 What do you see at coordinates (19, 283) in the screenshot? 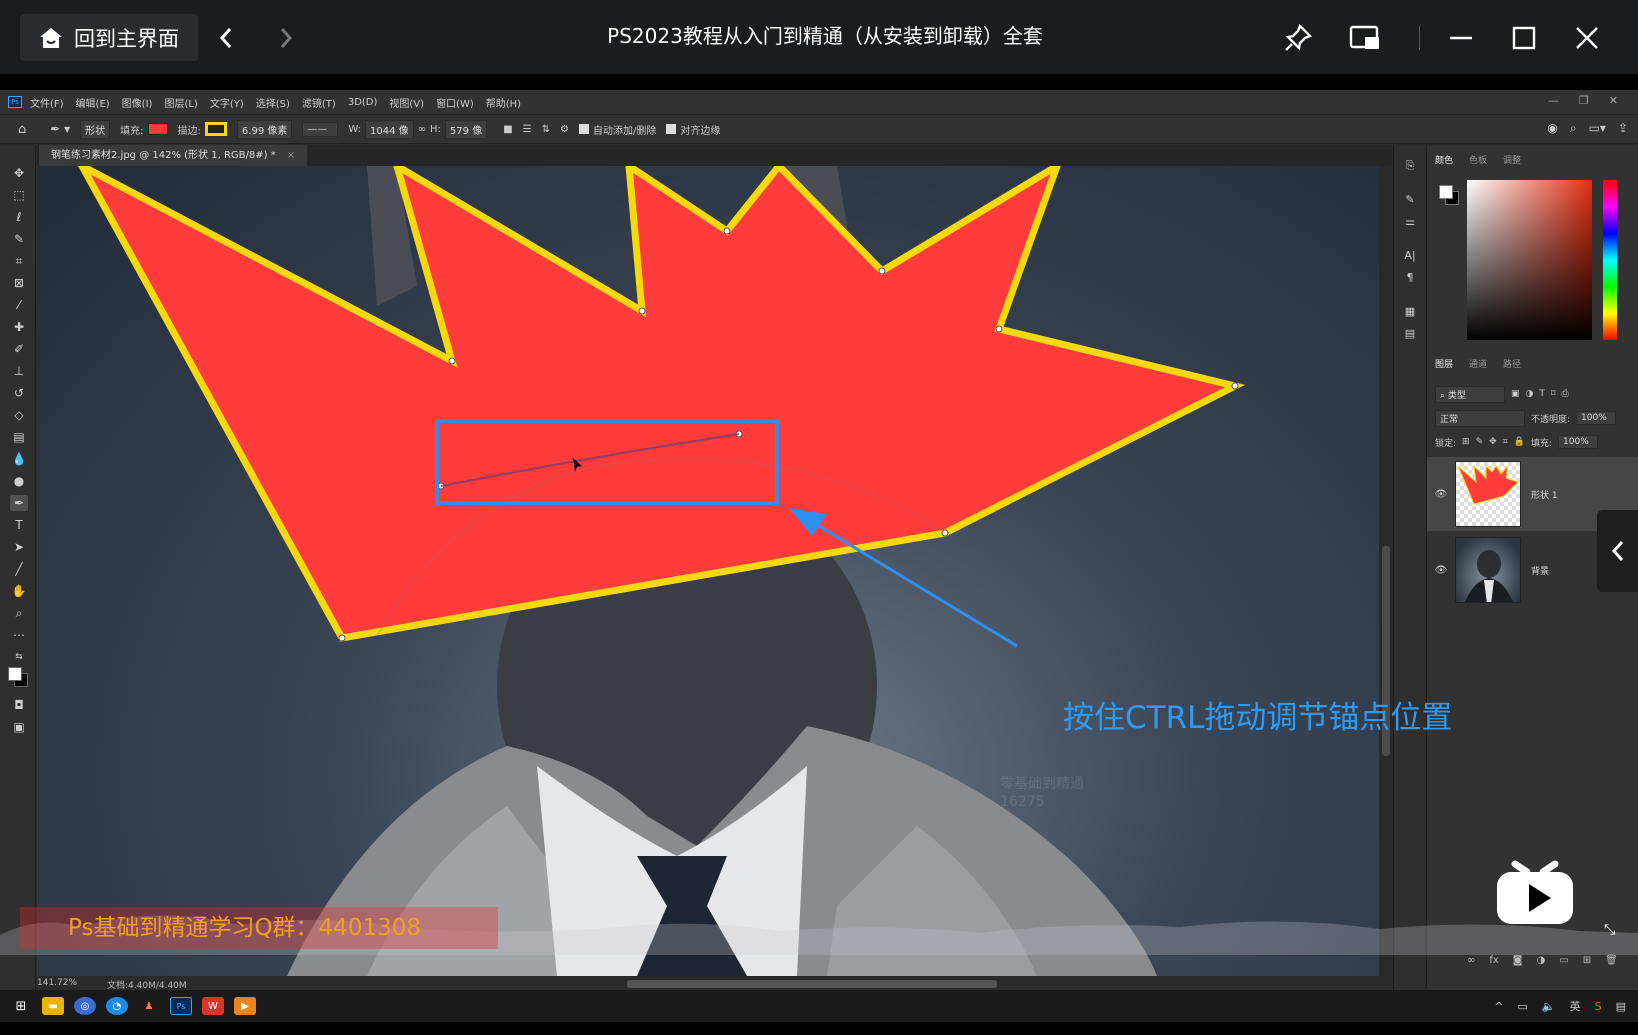
I see `frame-tool-icon: ⊠` at bounding box center [19, 283].